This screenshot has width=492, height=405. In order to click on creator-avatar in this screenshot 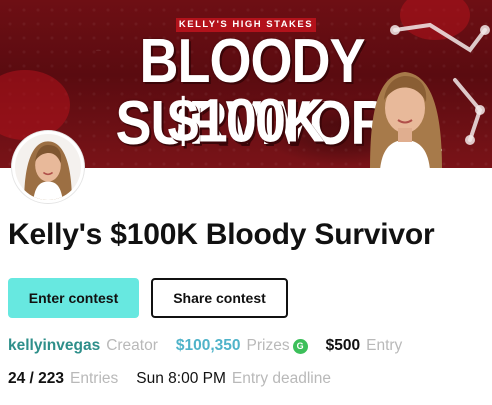, I will do `click(48, 167)`.